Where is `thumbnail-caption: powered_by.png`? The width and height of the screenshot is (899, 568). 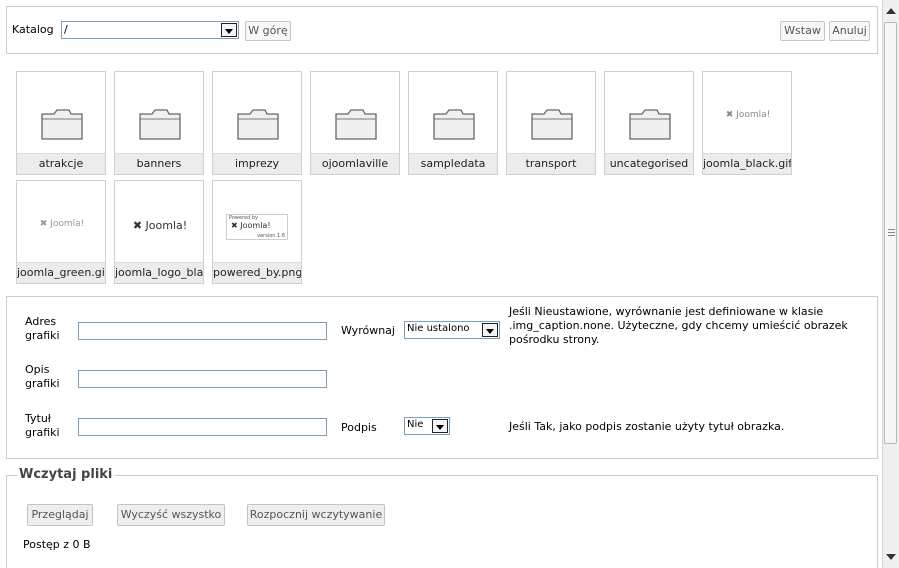
thumbnail-caption: powered_by.png is located at coordinates (257, 272).